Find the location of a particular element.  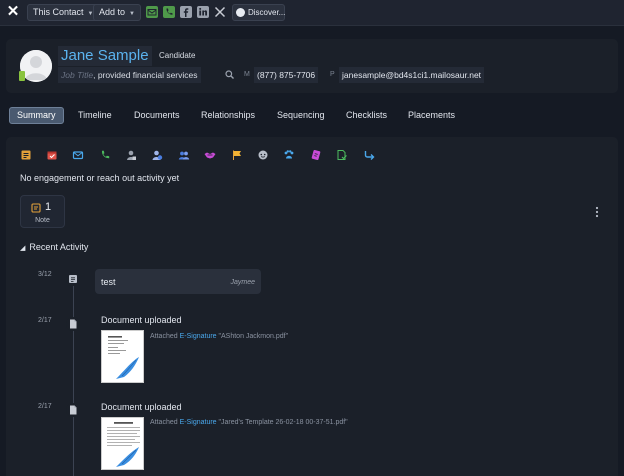

tab-summary: Summary is located at coordinates (36, 115).